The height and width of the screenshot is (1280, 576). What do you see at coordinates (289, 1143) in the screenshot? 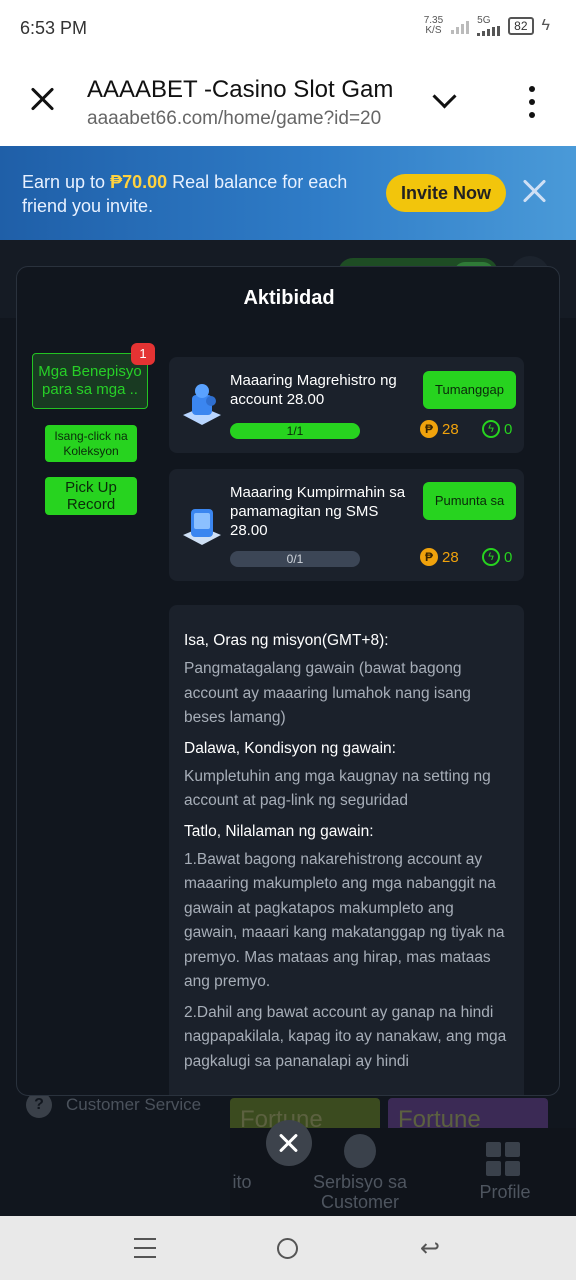
I see `close-modal-button` at bounding box center [289, 1143].